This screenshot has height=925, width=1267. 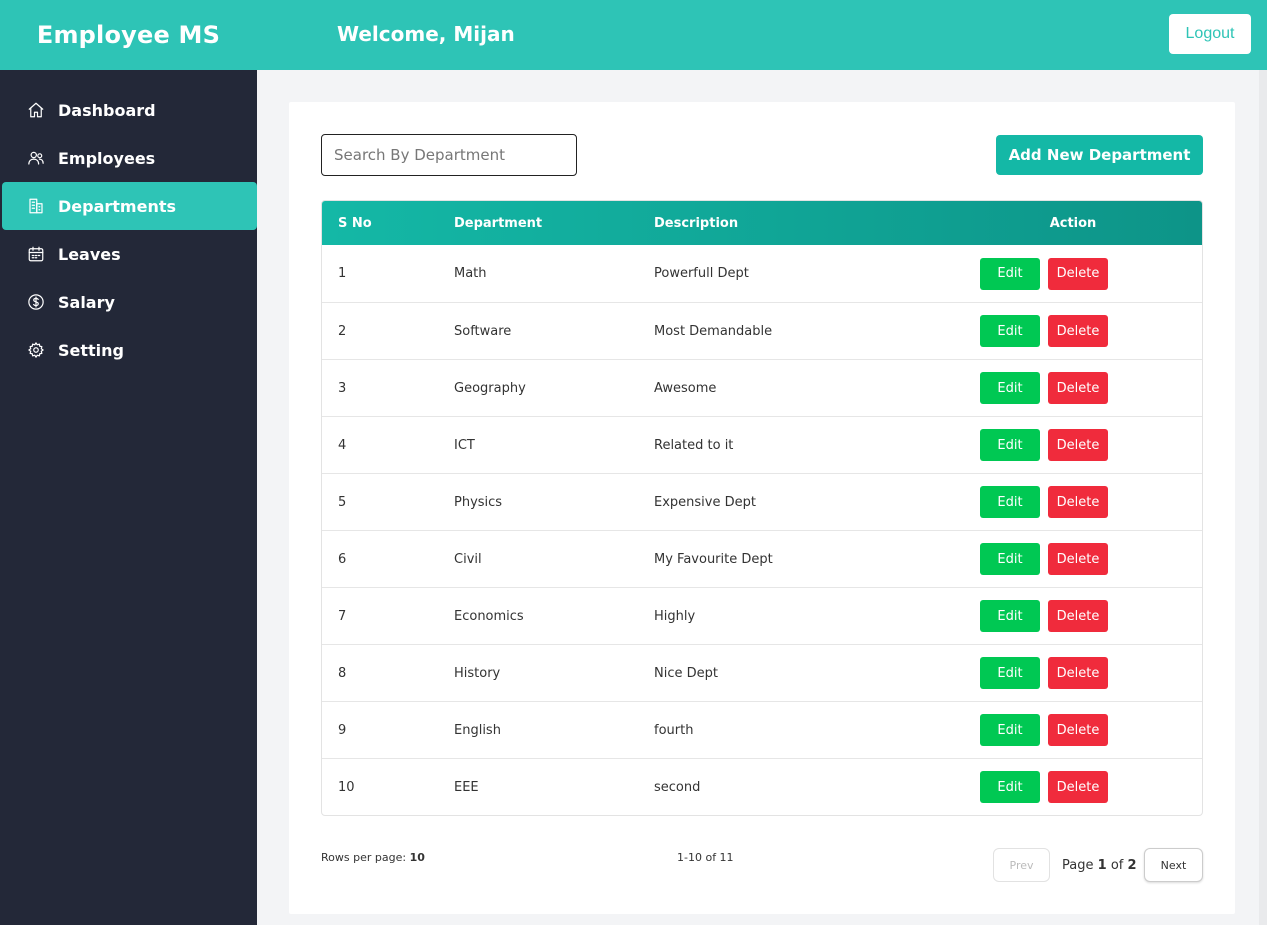 I want to click on table-row: 1 Math Powerfull Dept Edit Delete, so click(x=762, y=273).